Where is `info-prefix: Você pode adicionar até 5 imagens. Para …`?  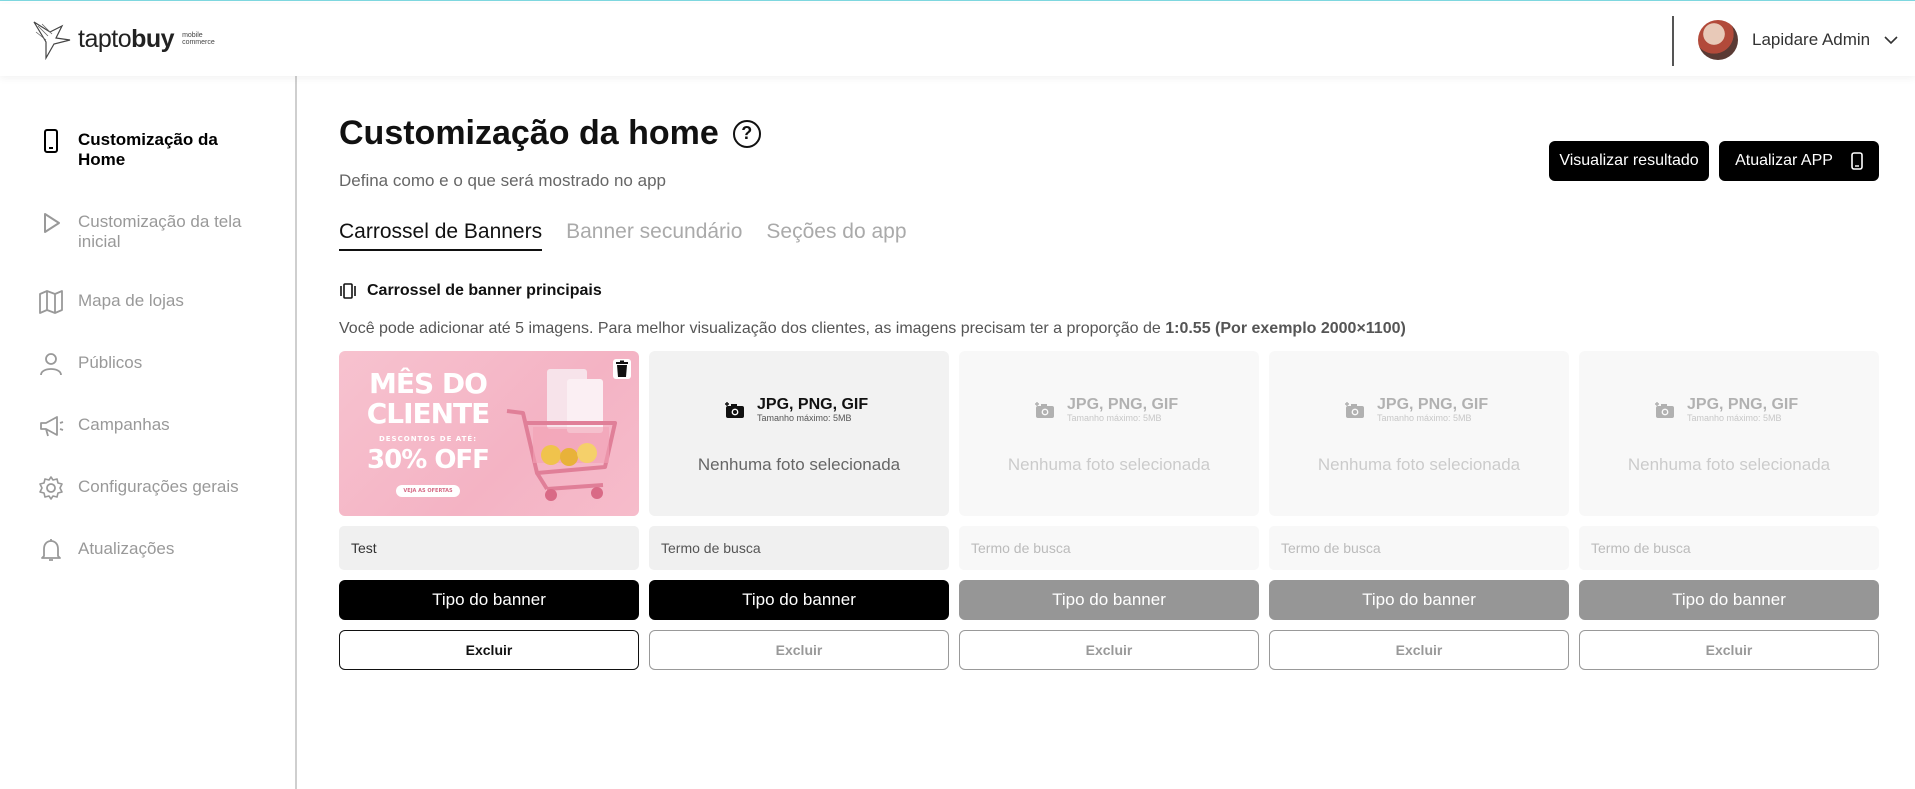
info-prefix: Você pode adicionar até 5 imagens. Para … is located at coordinates (752, 328).